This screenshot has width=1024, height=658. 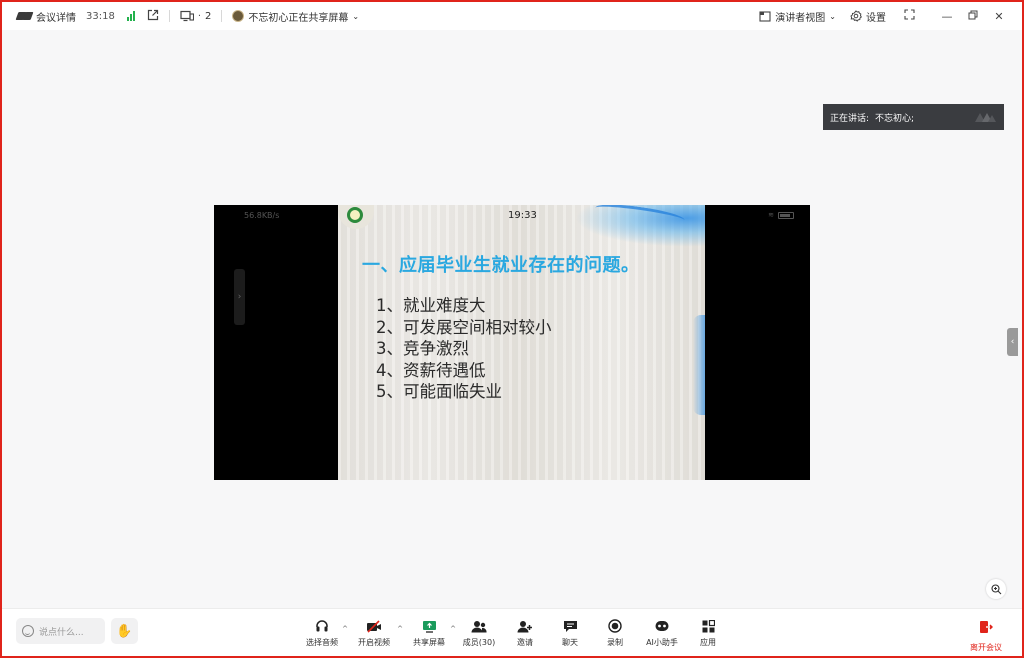 I want to click on raise-hand-button: ✋, so click(x=124, y=631).